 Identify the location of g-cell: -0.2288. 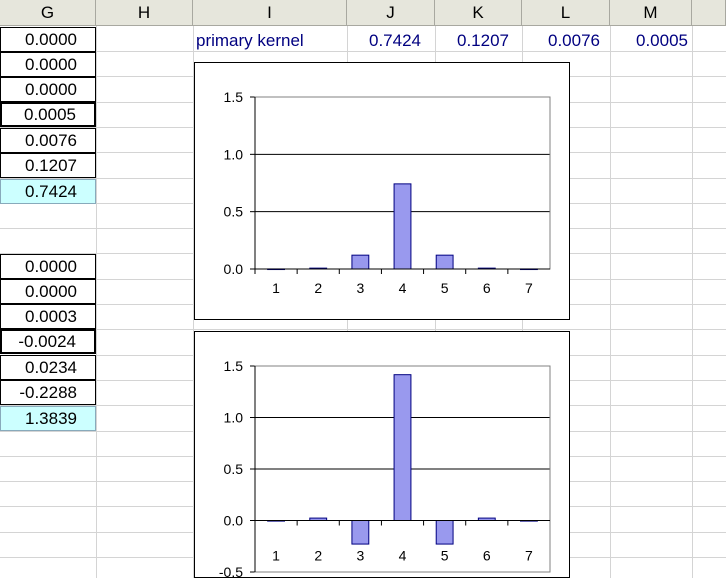
(48, 392).